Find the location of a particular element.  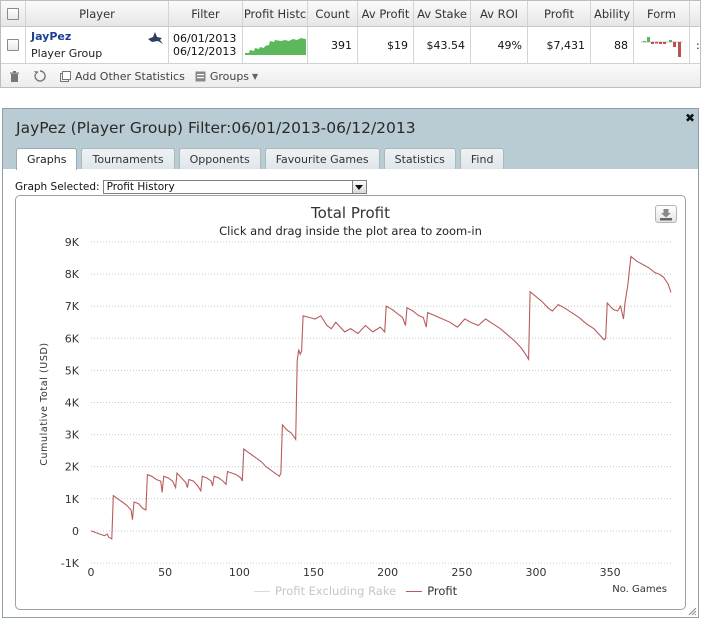

groups-icon is located at coordinates (200, 76).